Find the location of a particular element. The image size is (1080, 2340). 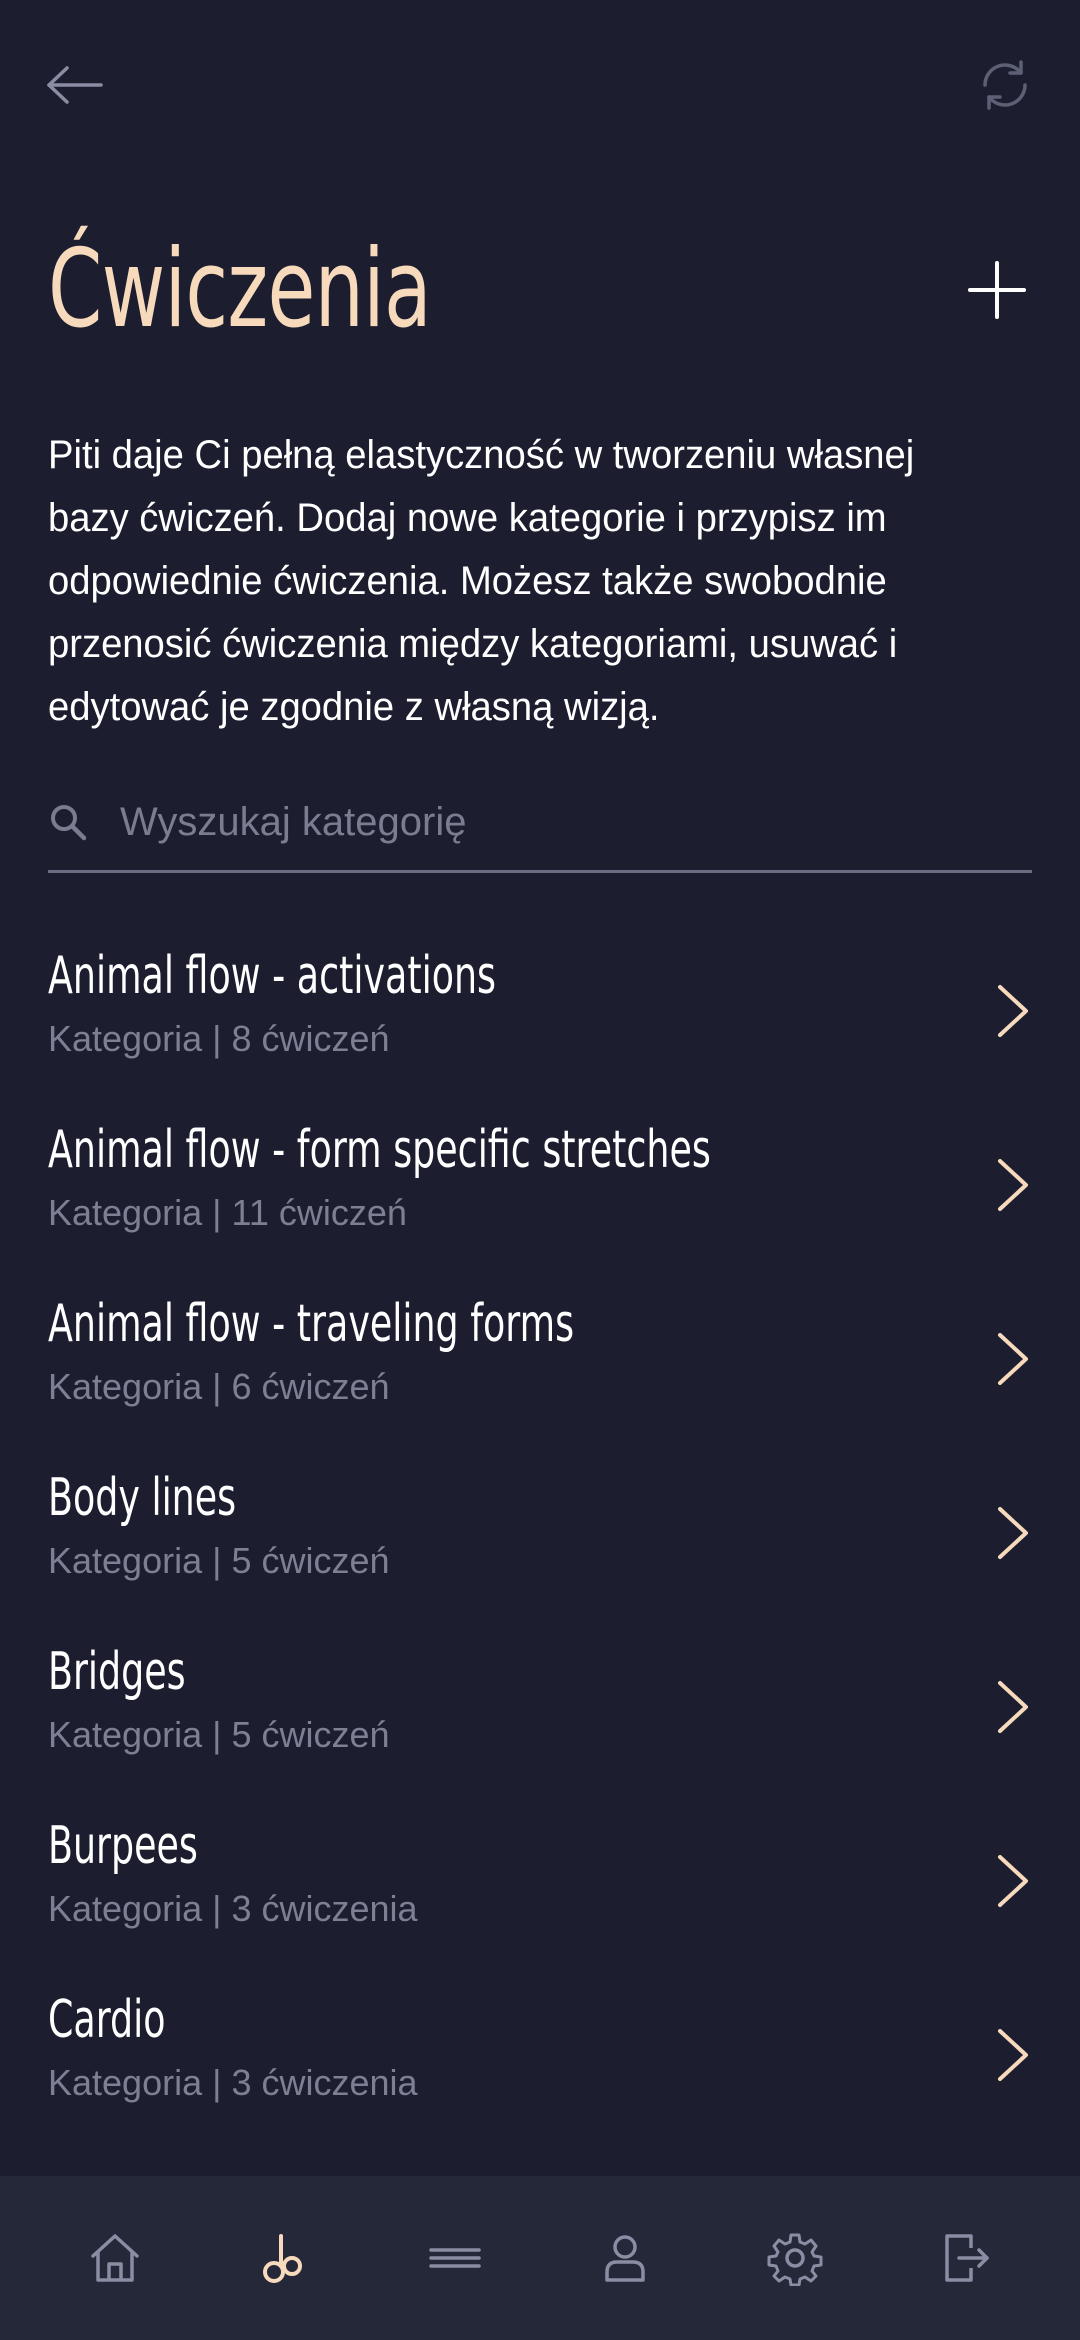

gear-icon is located at coordinates (795, 2259).